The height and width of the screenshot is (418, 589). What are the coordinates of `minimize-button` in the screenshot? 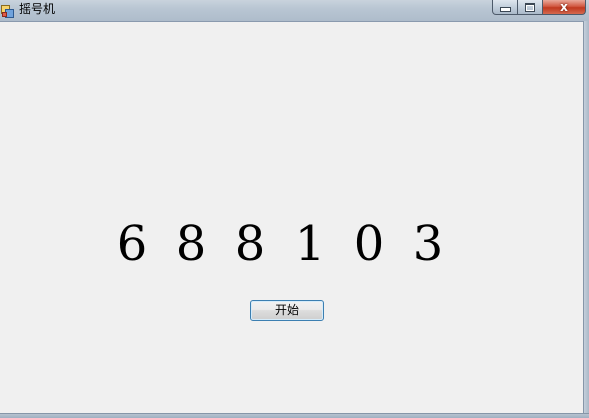 It's located at (505, 7).